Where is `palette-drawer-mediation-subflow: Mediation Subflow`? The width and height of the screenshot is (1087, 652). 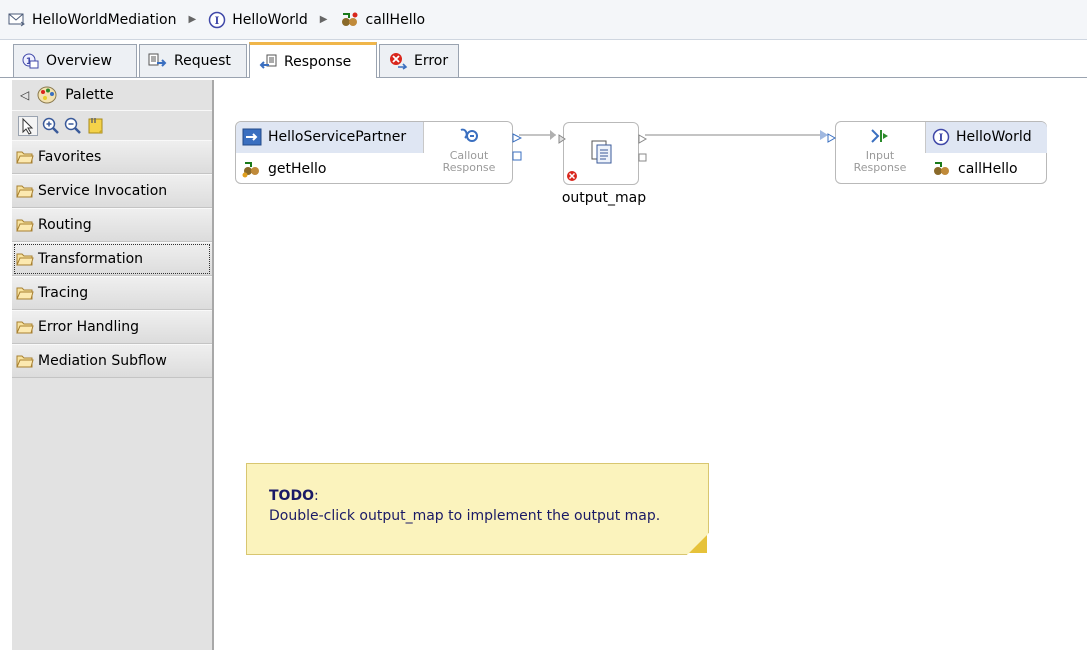
palette-drawer-mediation-subflow: Mediation Subflow is located at coordinates (112, 361).